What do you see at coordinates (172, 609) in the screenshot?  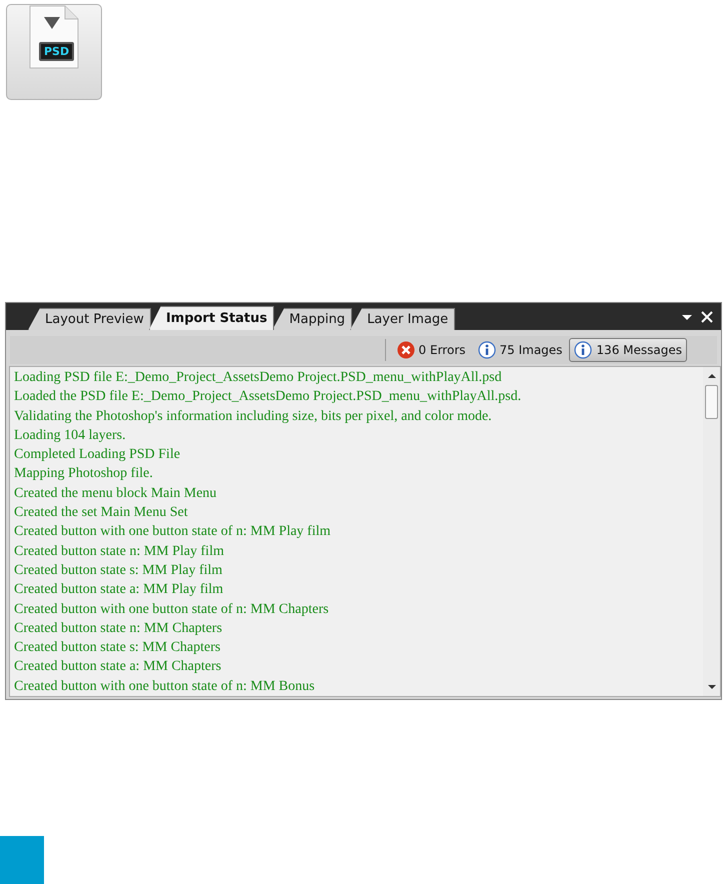 I see `log-line: Created button with one button state of n: MM Chapters` at bounding box center [172, 609].